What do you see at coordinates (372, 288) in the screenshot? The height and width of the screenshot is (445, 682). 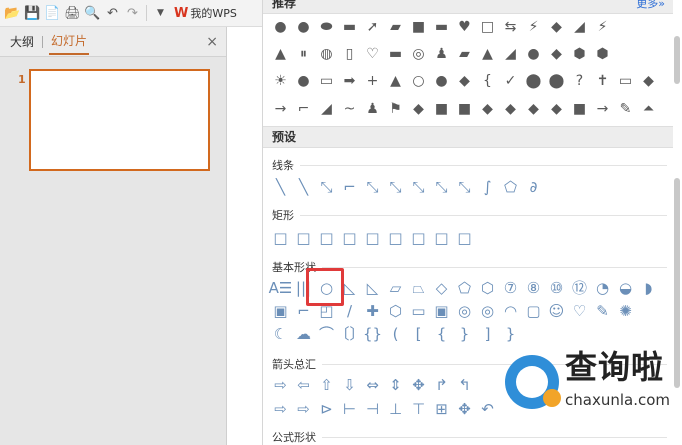 I see `shape-basic-row1-4: ◺` at bounding box center [372, 288].